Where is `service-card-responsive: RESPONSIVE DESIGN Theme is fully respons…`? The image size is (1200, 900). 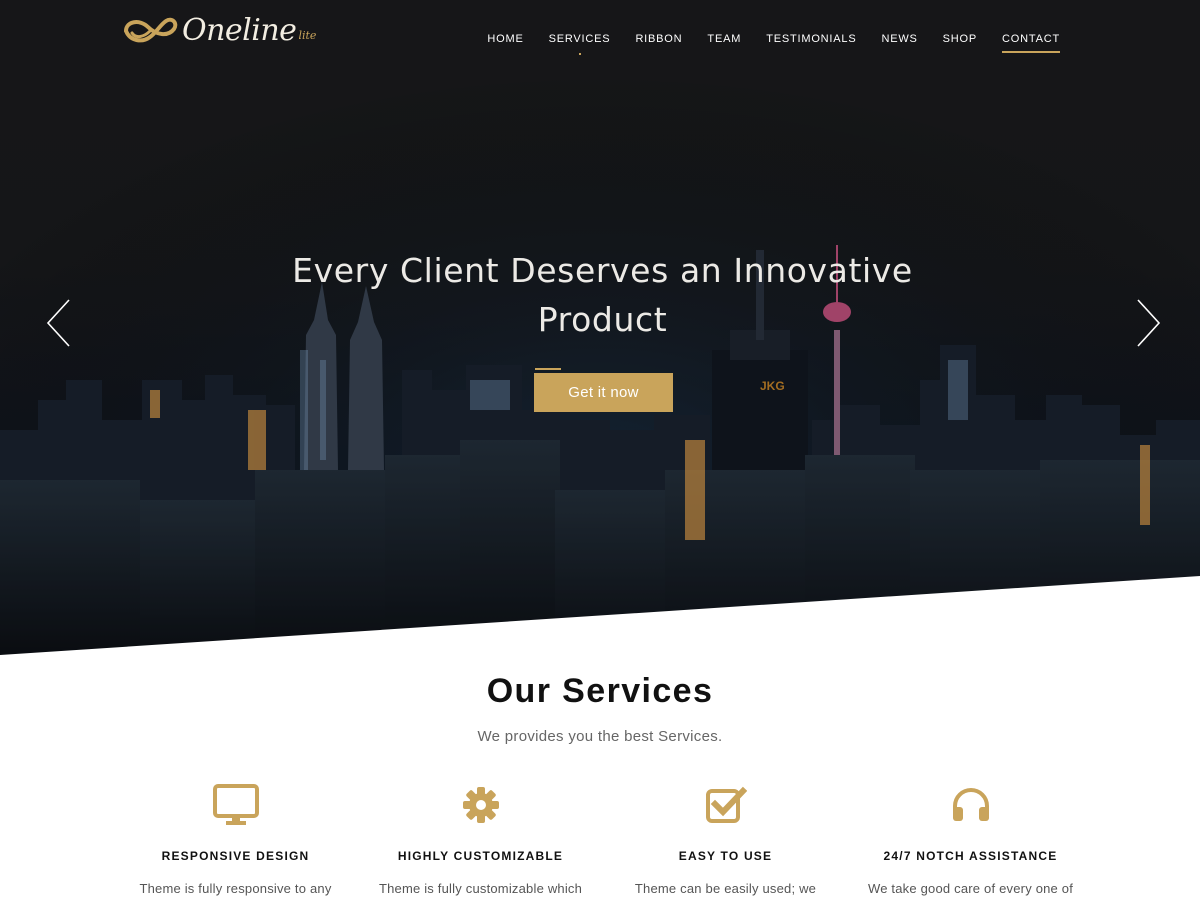 service-card-responsive: RESPONSIVE DESIGN Theme is fully respons… is located at coordinates (235, 841).